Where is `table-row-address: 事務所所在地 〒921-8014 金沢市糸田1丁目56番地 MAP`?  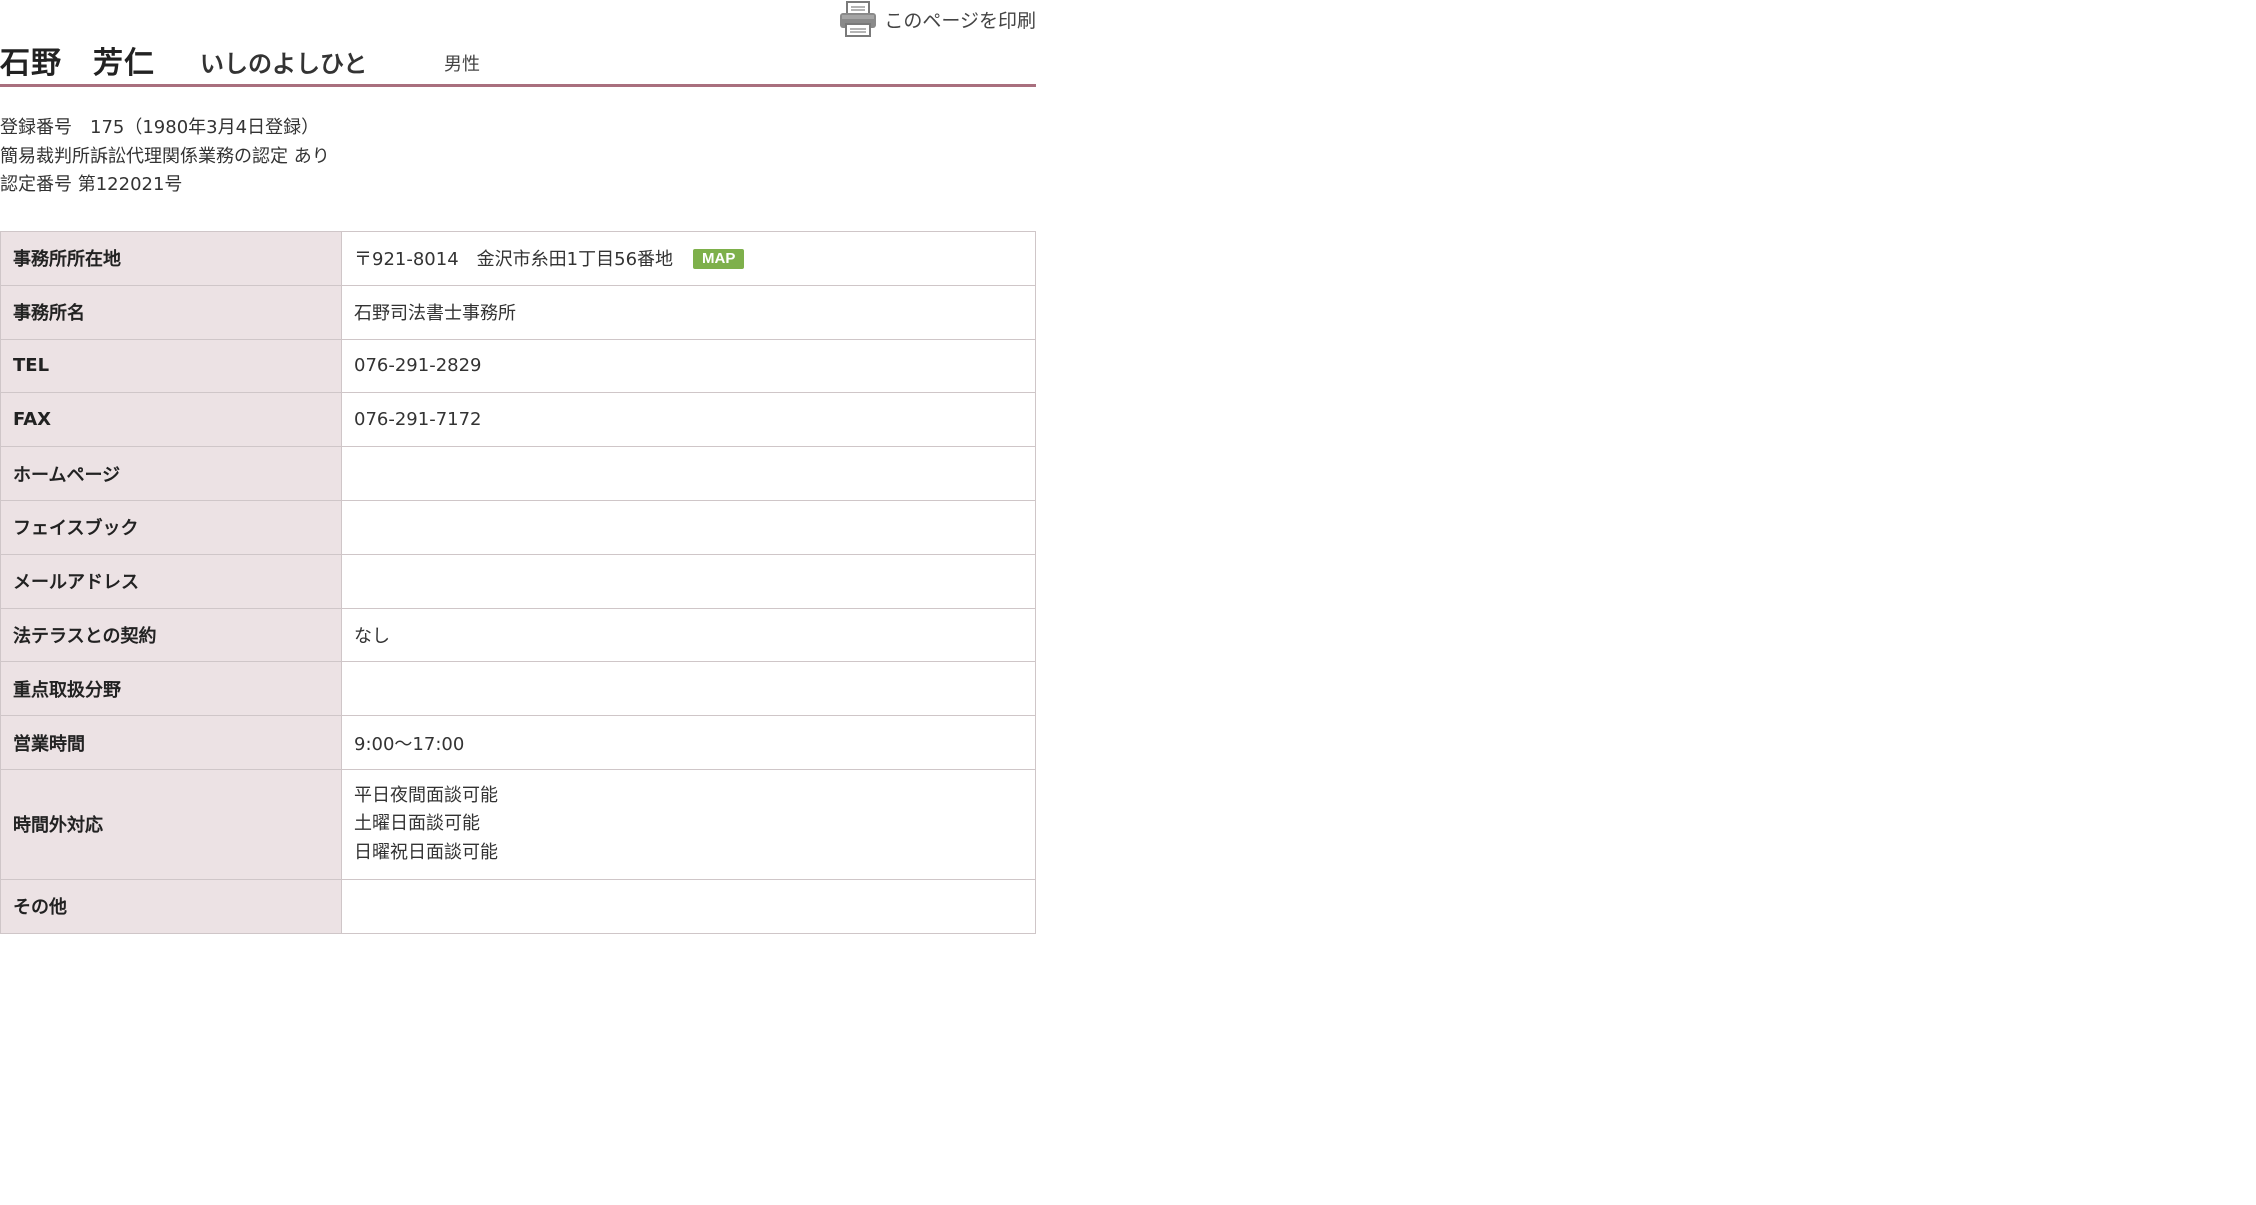
table-row-address: 事務所所在地 〒921-8014 金沢市糸田1丁目56番地 MAP is located at coordinates (518, 258).